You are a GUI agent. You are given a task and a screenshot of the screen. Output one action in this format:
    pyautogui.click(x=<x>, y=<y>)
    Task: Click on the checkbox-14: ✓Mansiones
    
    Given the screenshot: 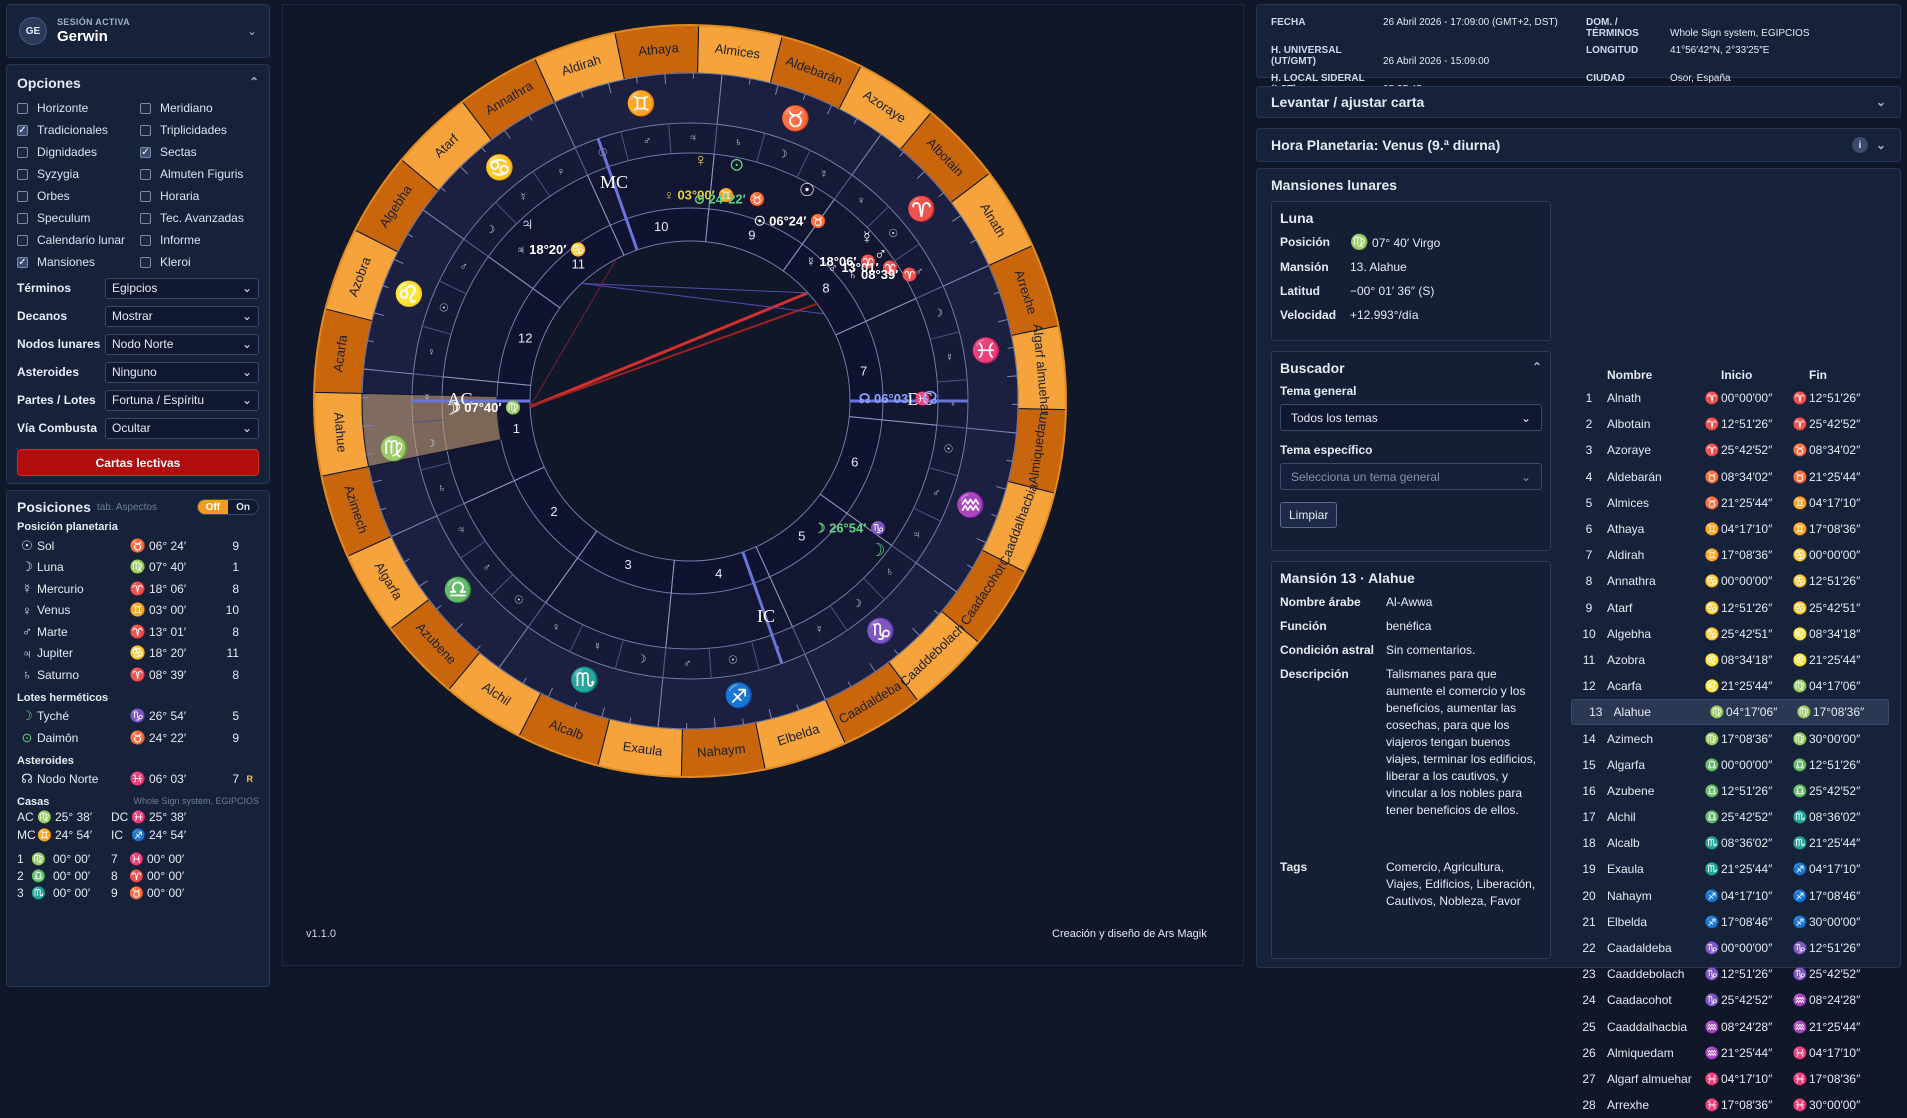 What is the action you would take?
    pyautogui.click(x=78, y=262)
    